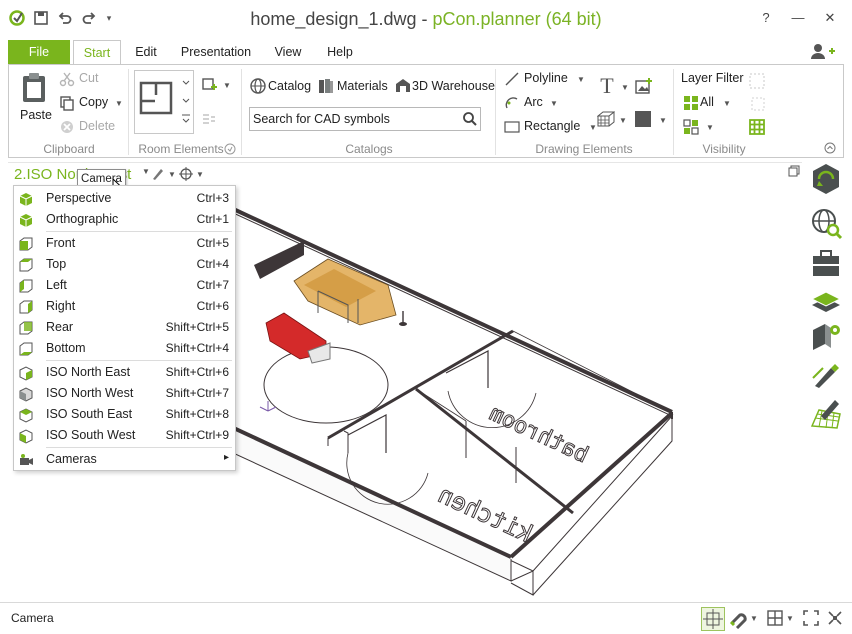 The width and height of the screenshot is (852, 634). I want to click on menu-item-bottom: Bottom Shift+Ctrl+4, so click(124, 348).